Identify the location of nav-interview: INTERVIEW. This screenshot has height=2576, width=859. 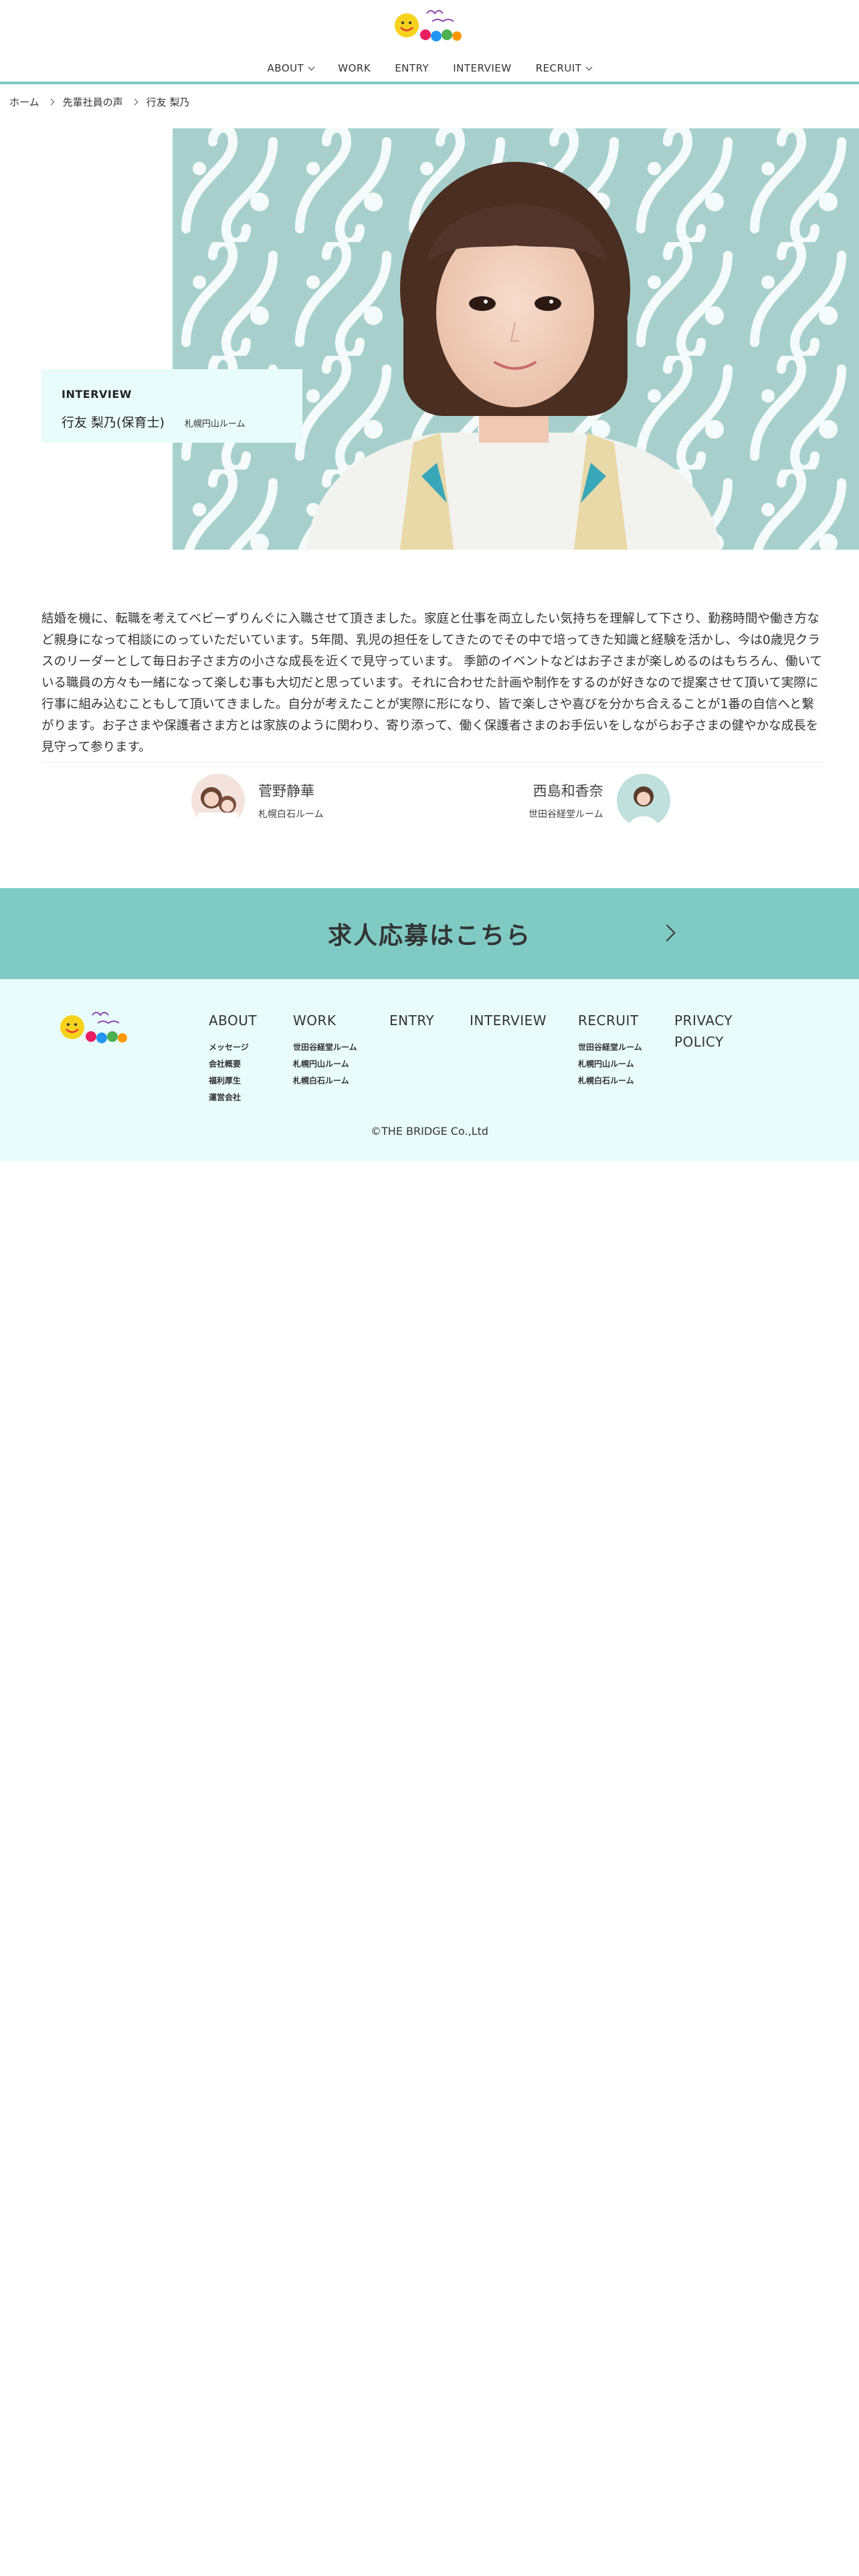
(482, 68).